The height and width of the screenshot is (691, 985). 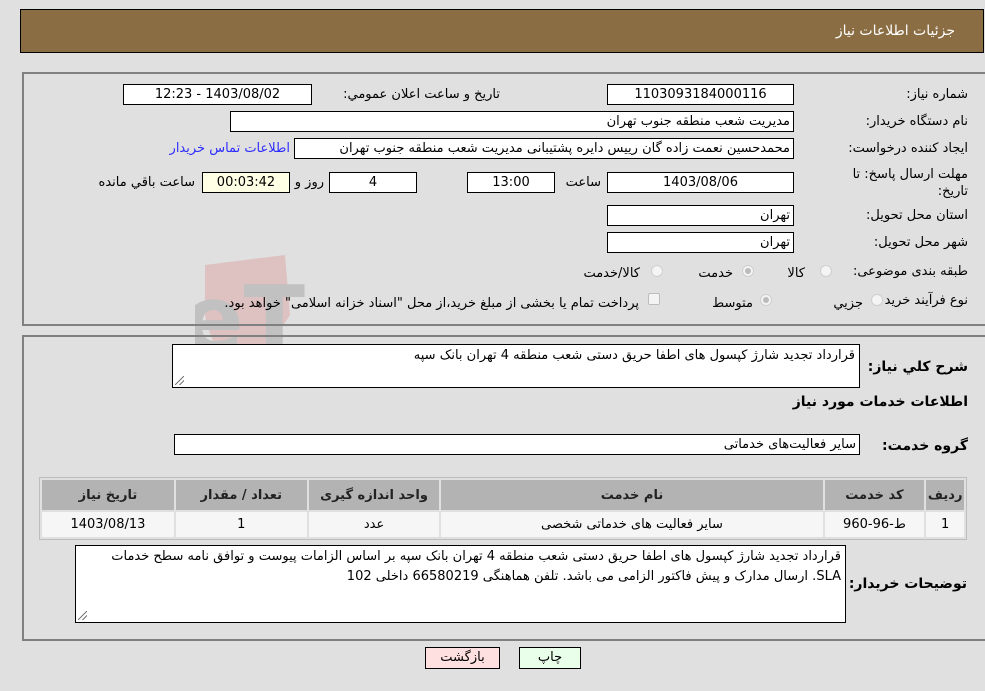 I want to click on col-quantity: تعداد / مقدار, so click(x=241, y=495).